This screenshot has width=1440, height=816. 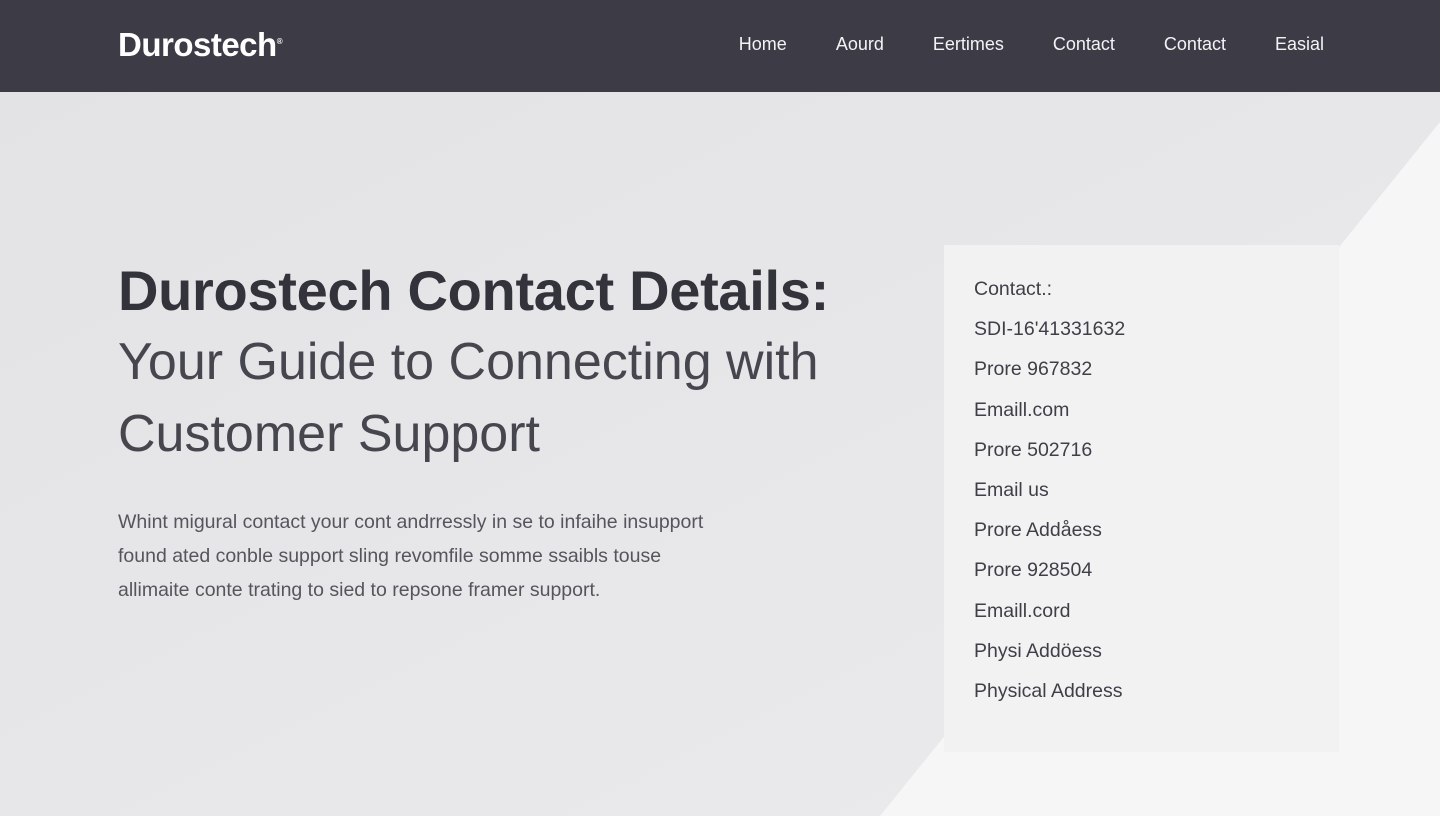 What do you see at coordinates (763, 44) in the screenshot?
I see `nav-link-home: Home` at bounding box center [763, 44].